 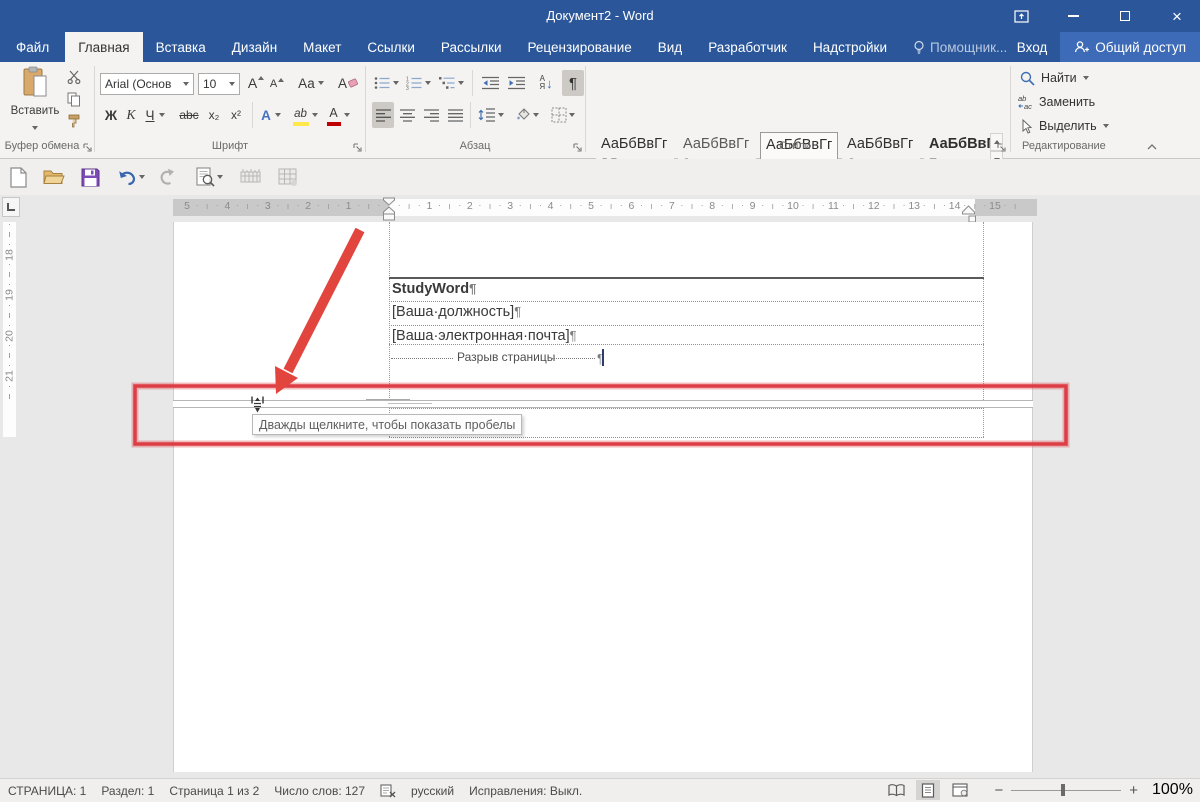 I want to click on font-color-button: А, so click(x=338, y=115).